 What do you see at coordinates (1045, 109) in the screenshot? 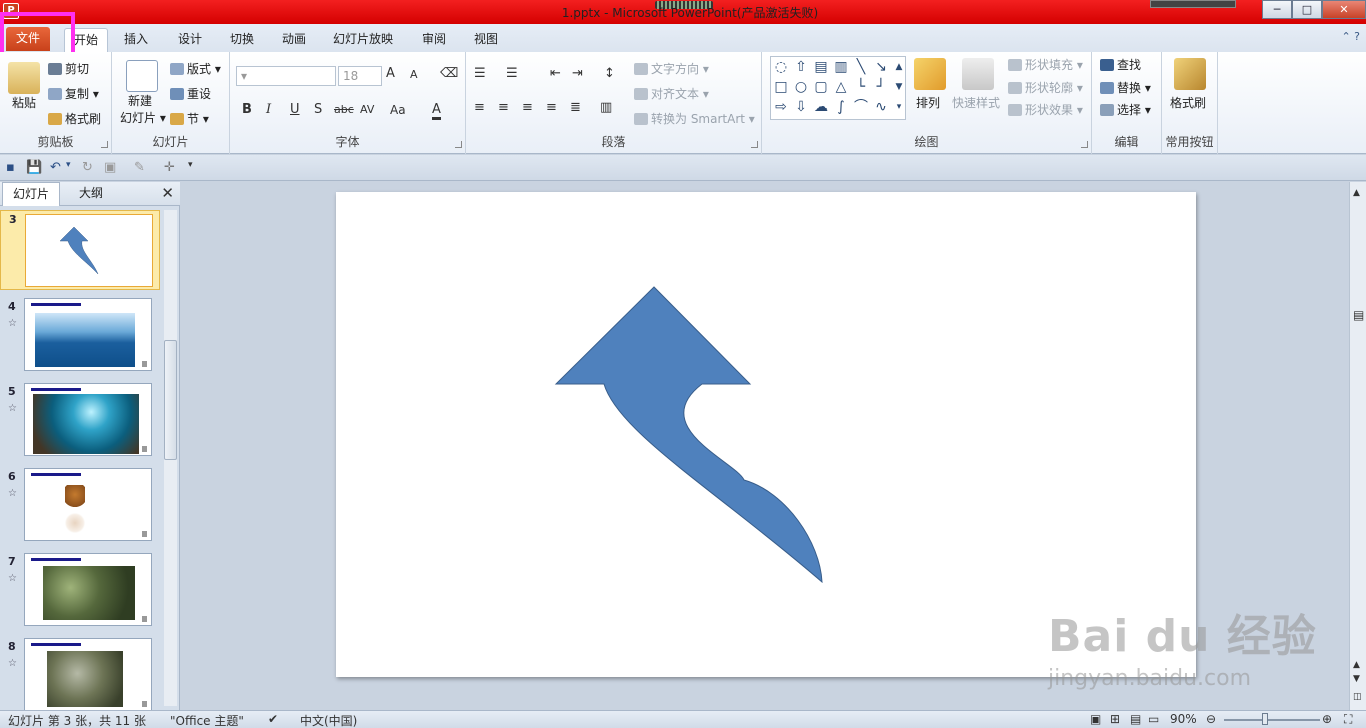
I see `shape-effects-button: 形状效果 ▾` at bounding box center [1045, 109].